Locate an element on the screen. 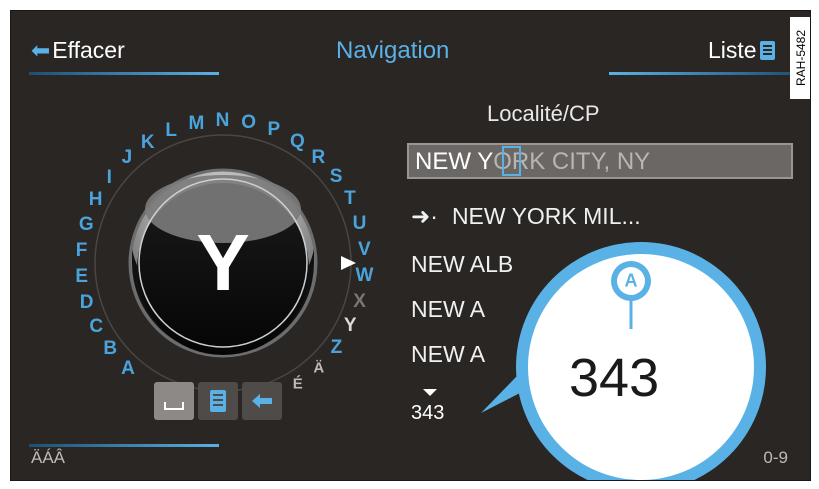 The height and width of the screenshot is (489, 819). marker-label: A is located at coordinates (631, 280).